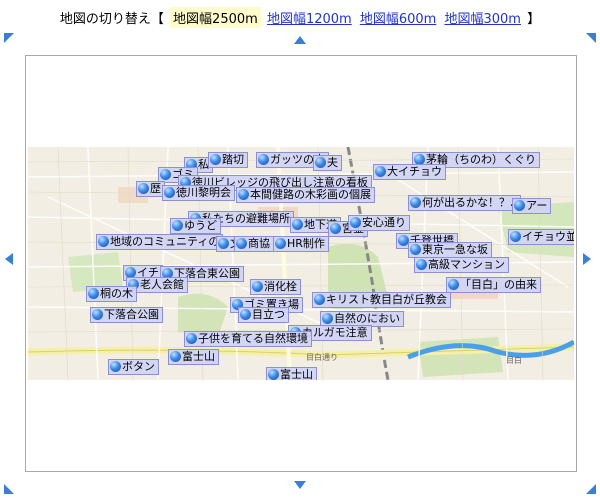 The image size is (600, 498). Describe the element at coordinates (381, 300) in the screenshot. I see `map-marker: キリスト教目白が丘教会` at that location.